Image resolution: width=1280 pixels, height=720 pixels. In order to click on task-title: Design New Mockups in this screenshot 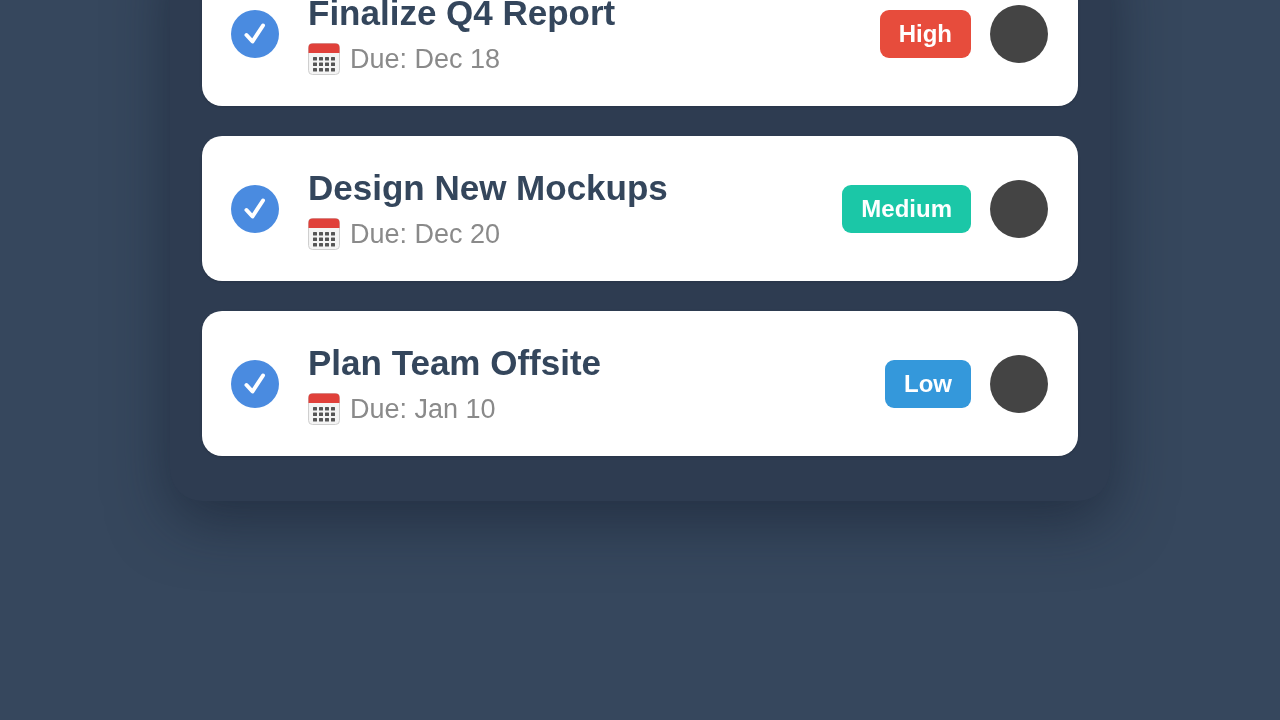, I will do `click(488, 187)`.